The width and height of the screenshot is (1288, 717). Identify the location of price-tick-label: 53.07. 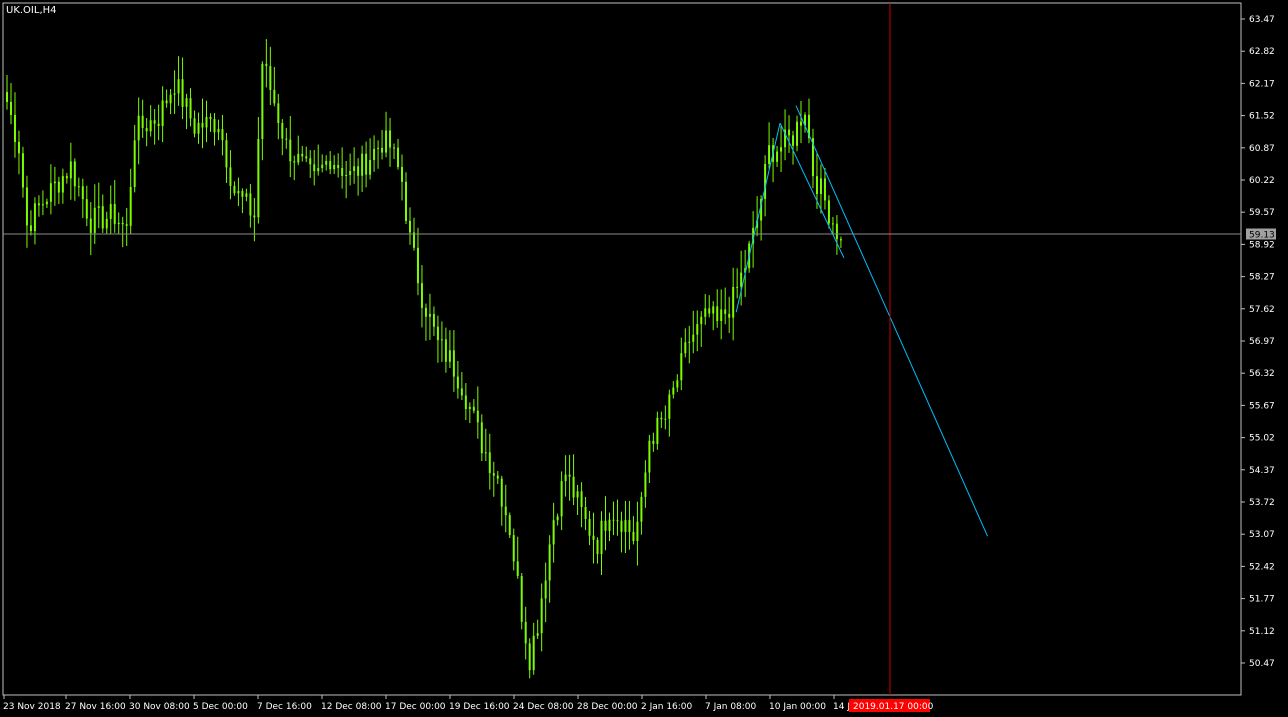
(1262, 535).